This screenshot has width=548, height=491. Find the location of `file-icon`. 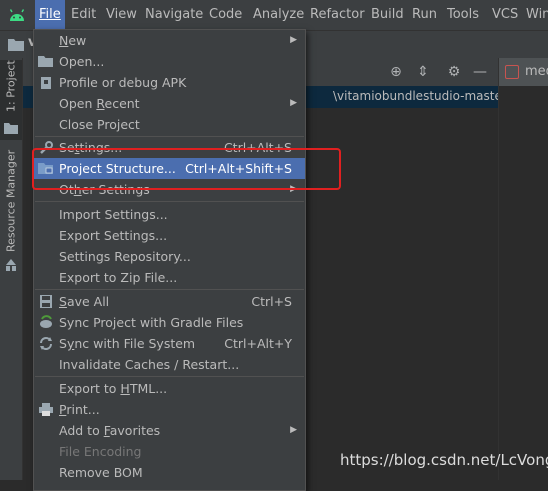

file-icon is located at coordinates (512, 72).